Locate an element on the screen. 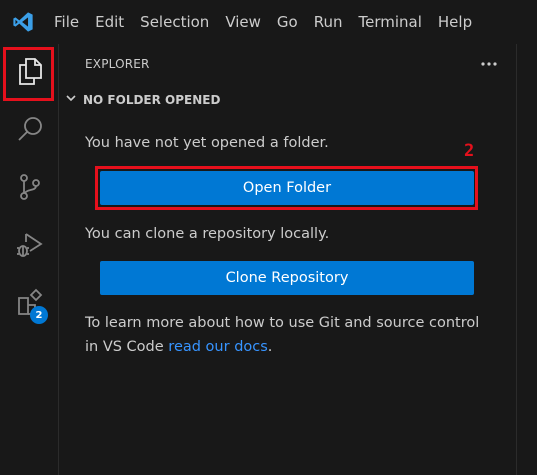 This screenshot has width=537, height=475. section-header: NO FOLDER OPENED is located at coordinates (142, 99).